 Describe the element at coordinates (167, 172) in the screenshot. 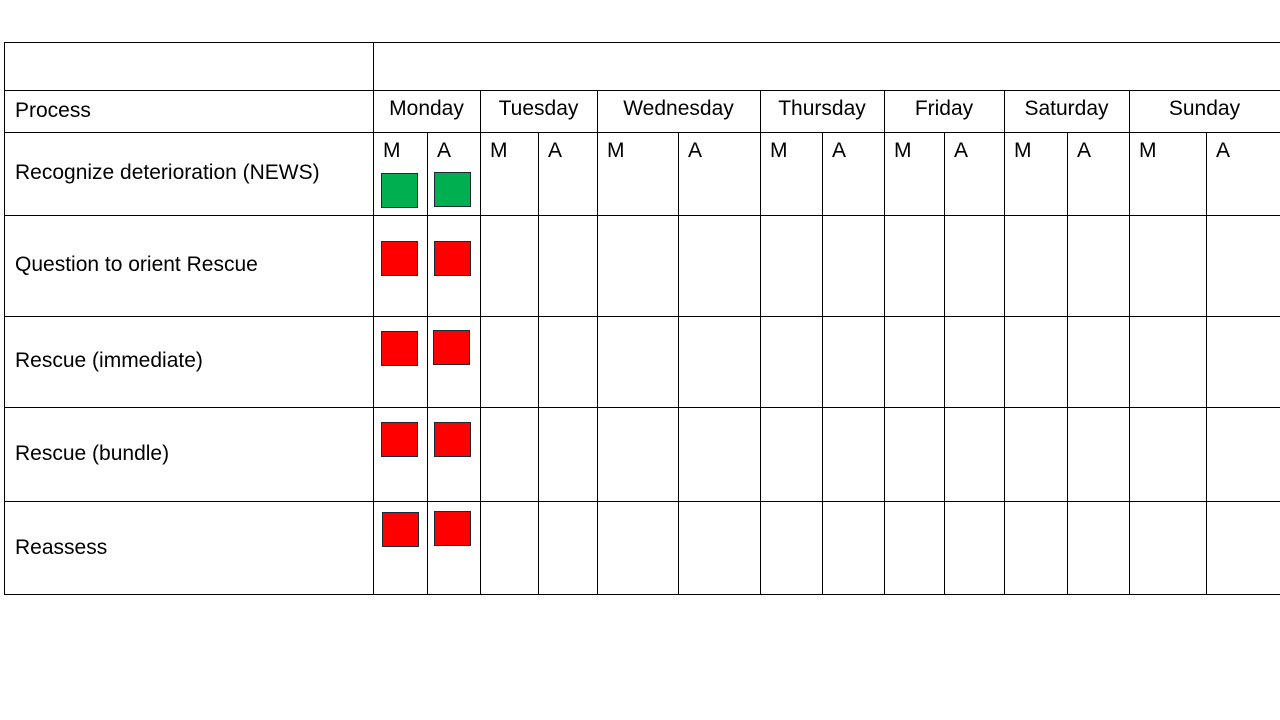

I see `process-name: Recognize deterioration (NEWS)` at that location.